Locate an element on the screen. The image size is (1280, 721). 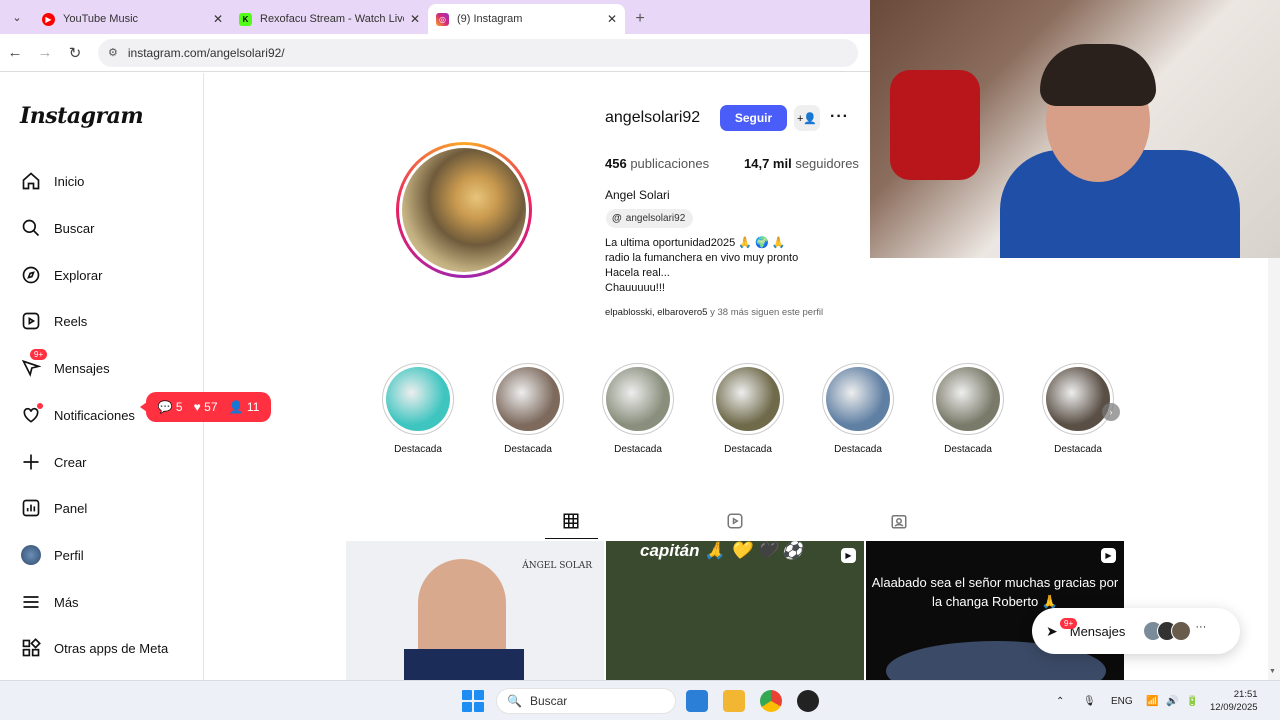
tab-tagged is located at coordinates (899, 521).